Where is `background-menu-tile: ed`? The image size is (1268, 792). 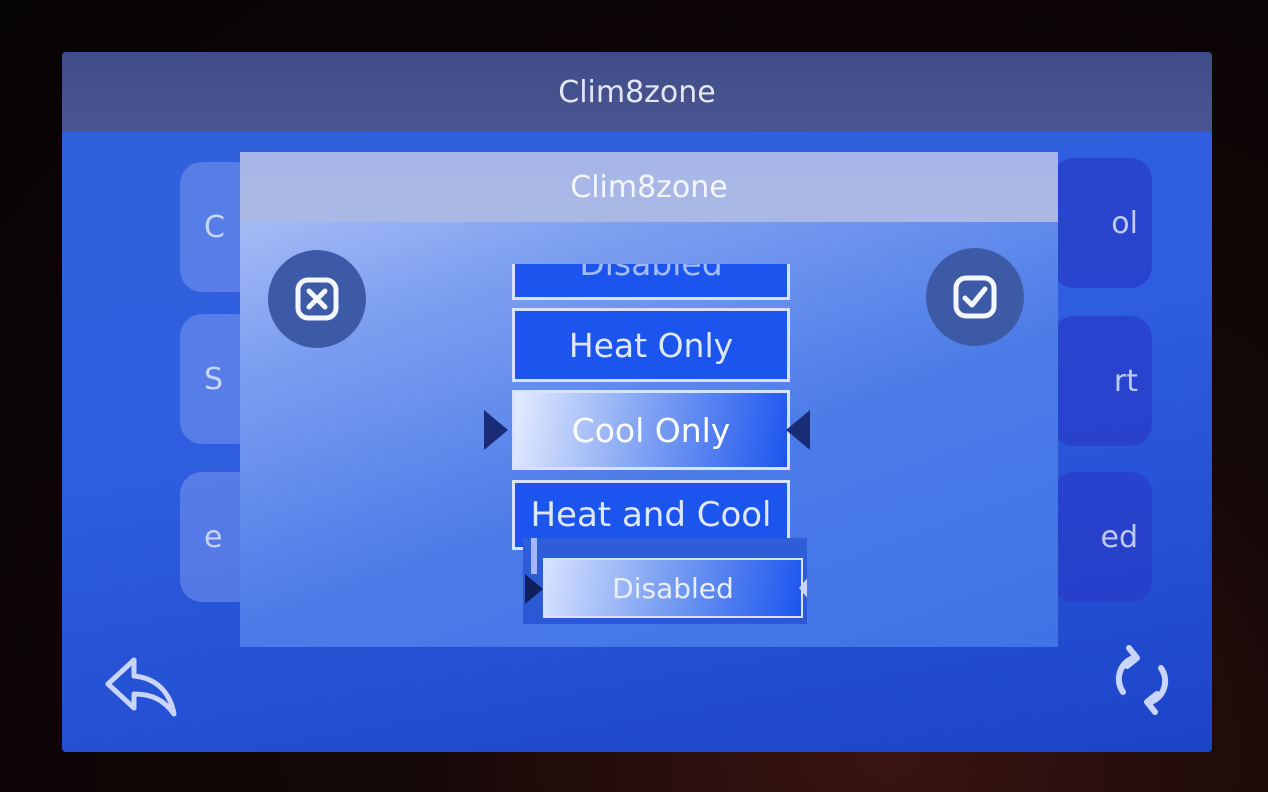
background-menu-tile: ed is located at coordinates (1102, 537).